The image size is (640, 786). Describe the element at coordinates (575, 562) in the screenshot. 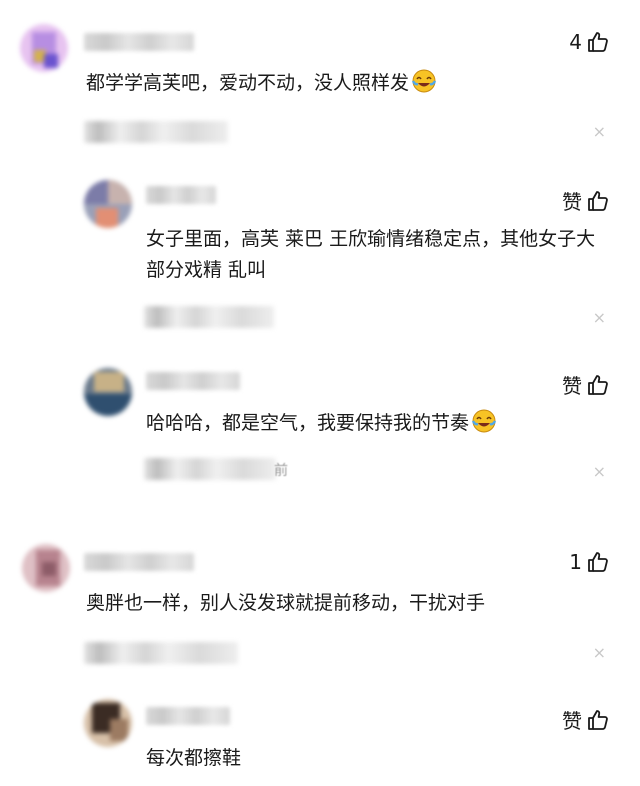

I see `like-count: 1` at that location.